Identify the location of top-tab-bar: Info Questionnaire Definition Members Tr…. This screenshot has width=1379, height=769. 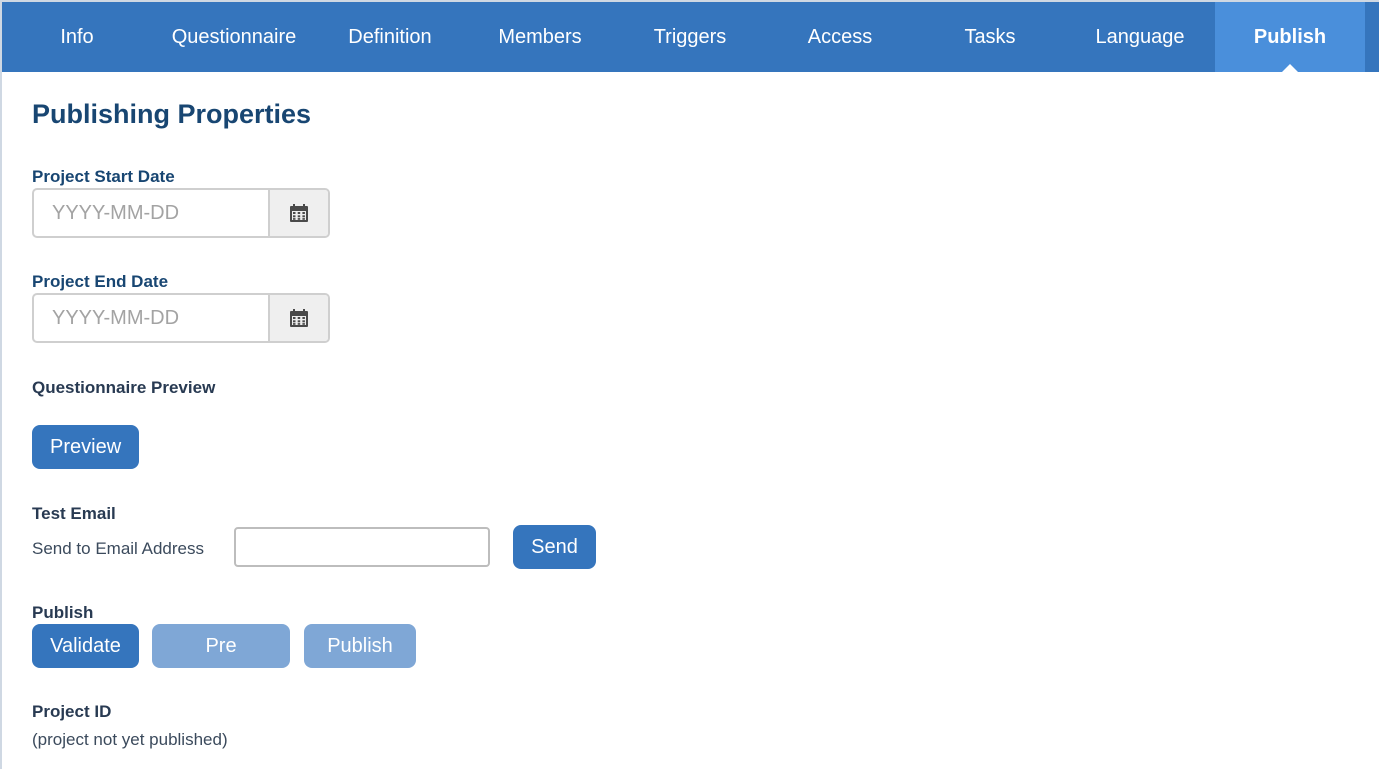
(690, 37).